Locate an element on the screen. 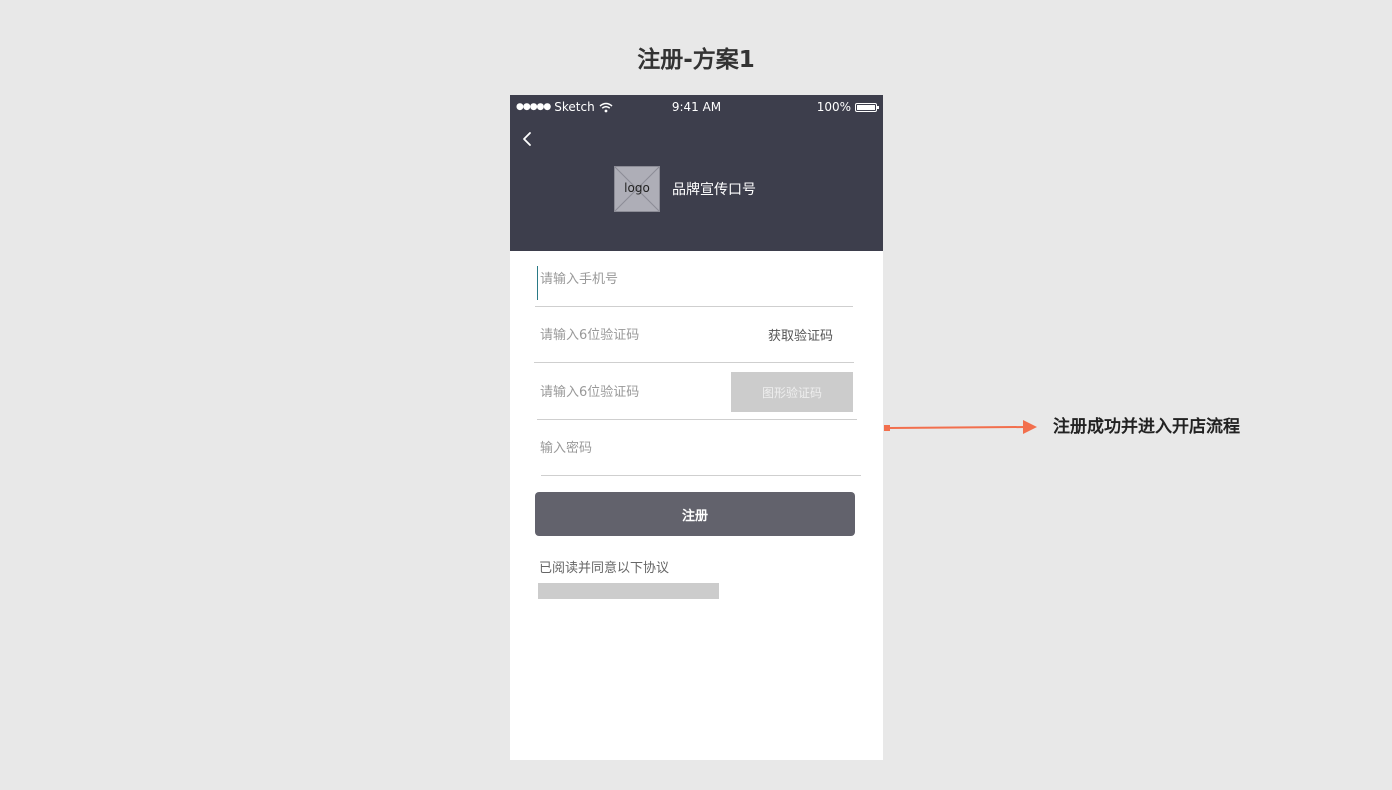 Image resolution: width=1392 pixels, height=790 pixels. agreement-link-placeholder is located at coordinates (628, 591).